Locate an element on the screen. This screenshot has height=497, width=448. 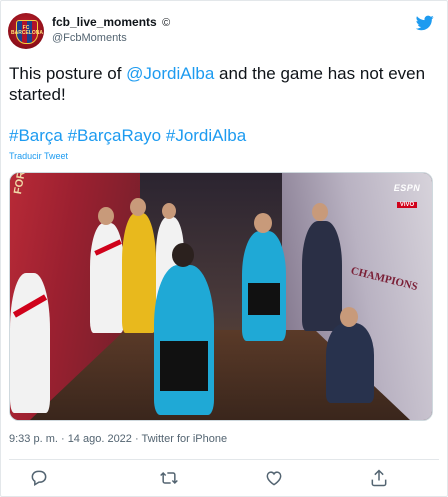
goalkeeper-head is located at coordinates (138, 207).